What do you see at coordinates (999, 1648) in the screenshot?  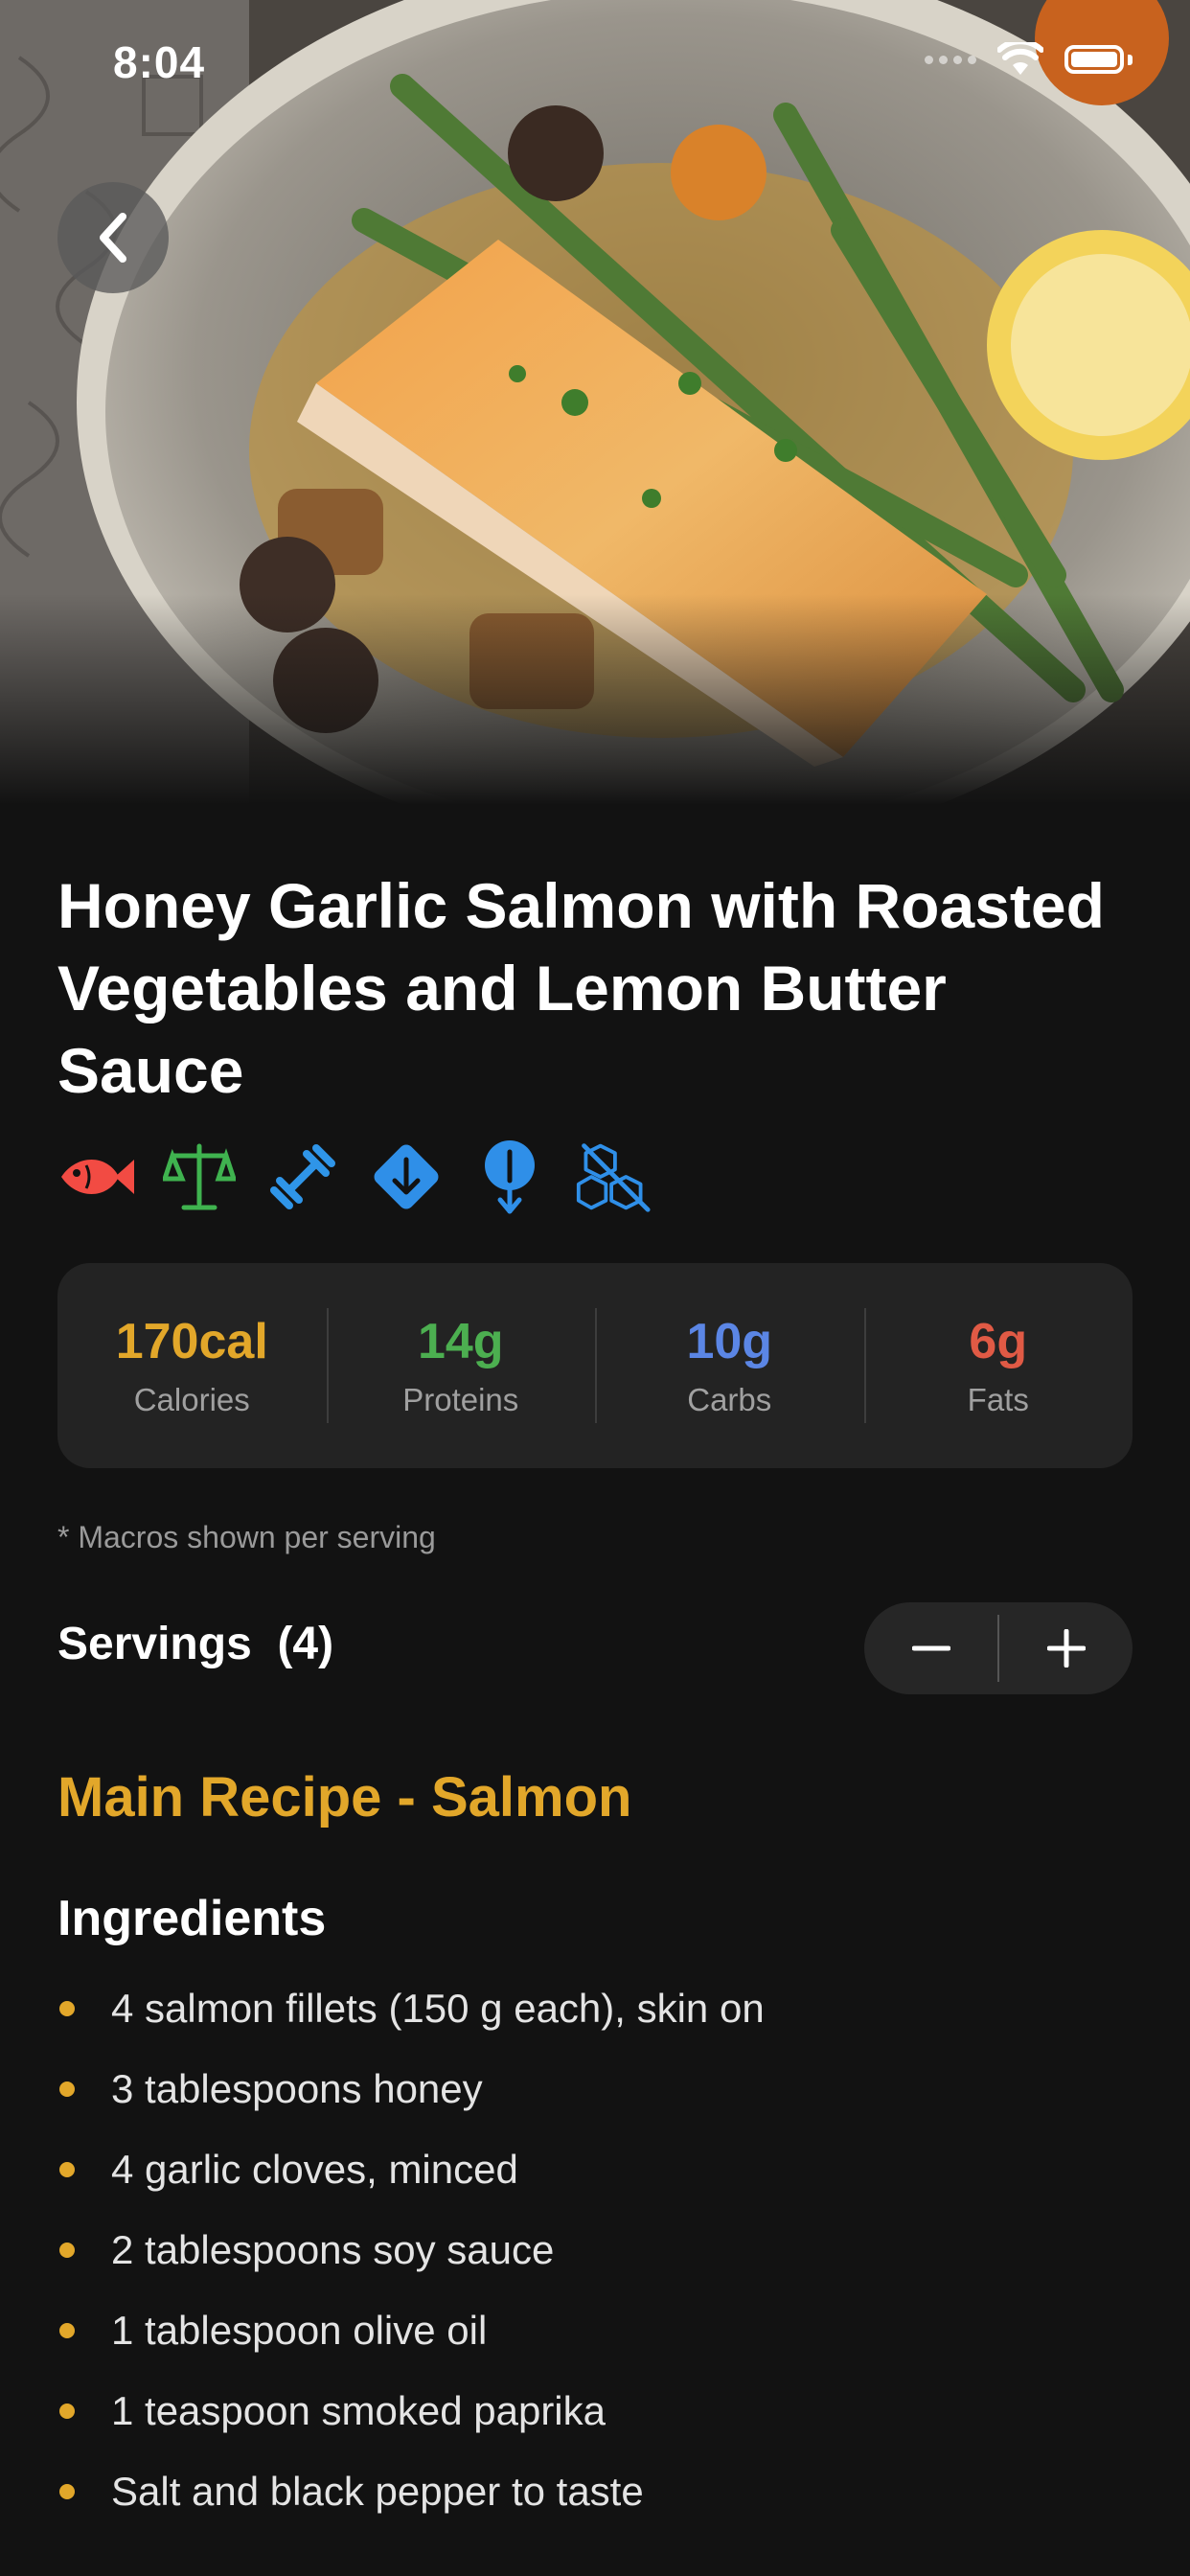 I see `servings-stepper` at bounding box center [999, 1648].